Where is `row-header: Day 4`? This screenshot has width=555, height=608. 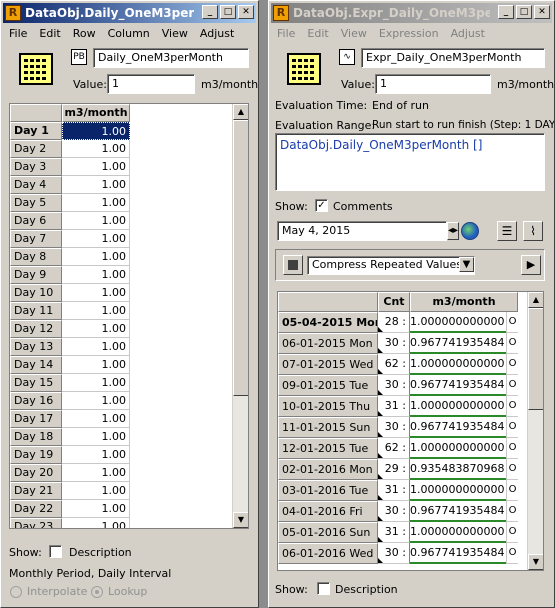
row-header: Day 4 is located at coordinates (36, 185).